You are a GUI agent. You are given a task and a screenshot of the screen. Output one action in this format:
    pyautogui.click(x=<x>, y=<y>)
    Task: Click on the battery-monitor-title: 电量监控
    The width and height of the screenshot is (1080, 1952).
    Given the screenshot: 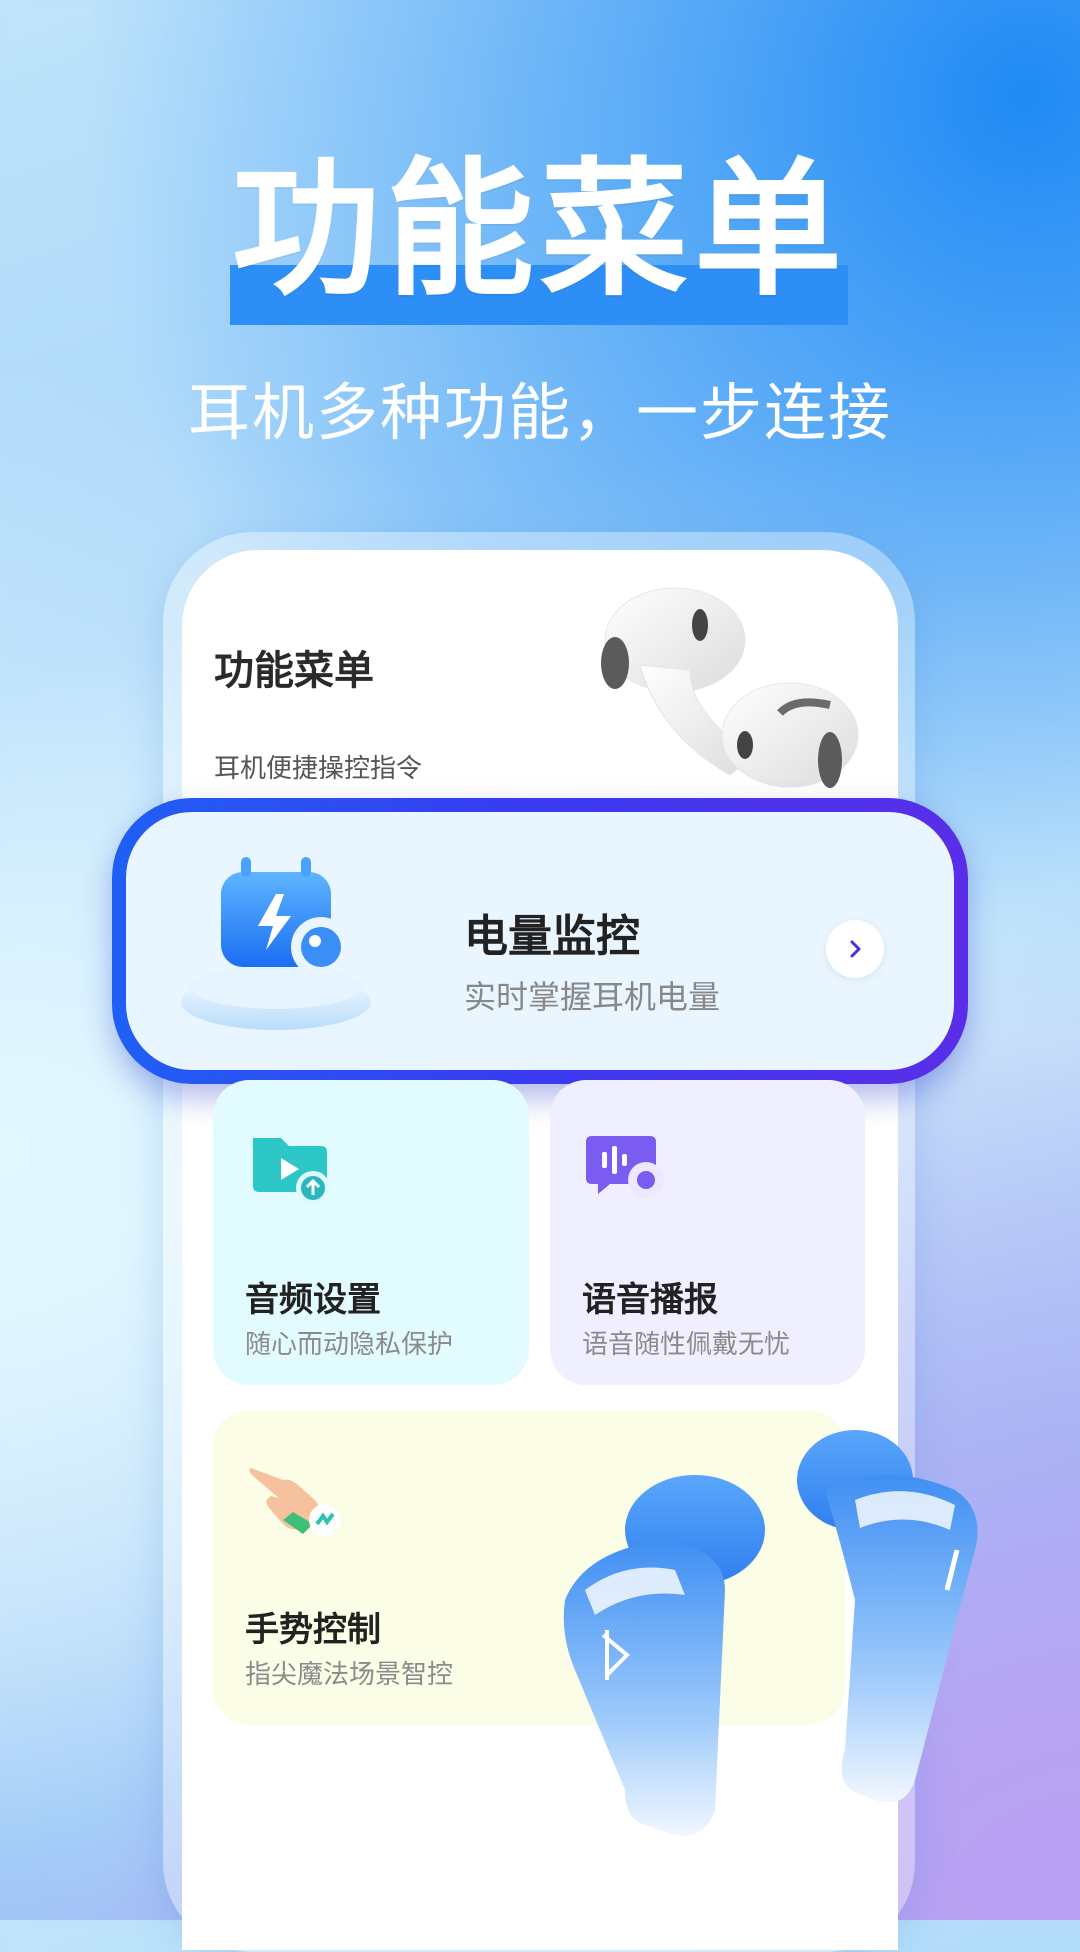 What is the action you would take?
    pyautogui.click(x=552, y=936)
    